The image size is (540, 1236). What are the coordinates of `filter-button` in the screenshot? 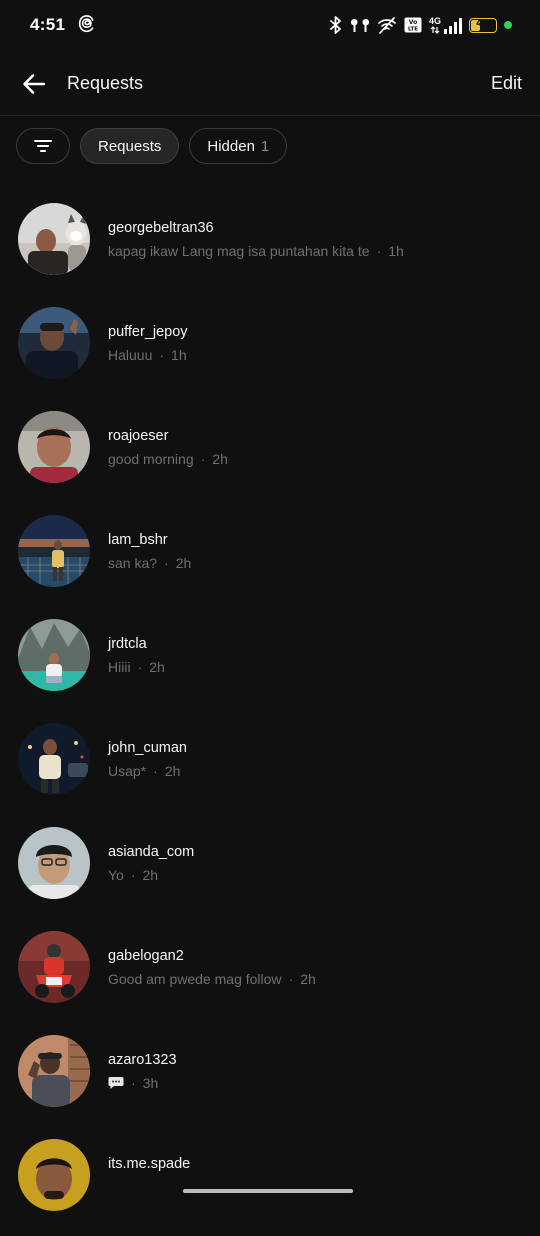 It's located at (43, 146).